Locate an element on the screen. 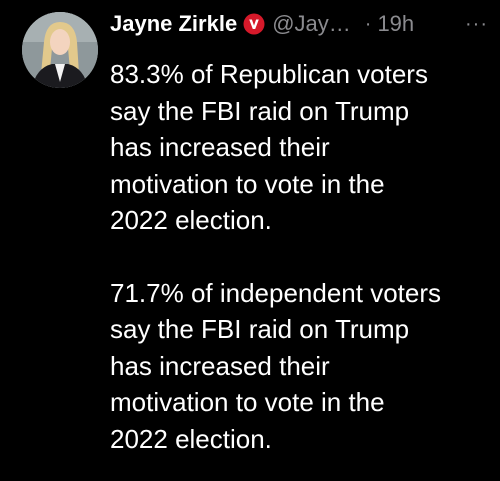 This screenshot has height=481, width=500. avatar is located at coordinates (60, 50).